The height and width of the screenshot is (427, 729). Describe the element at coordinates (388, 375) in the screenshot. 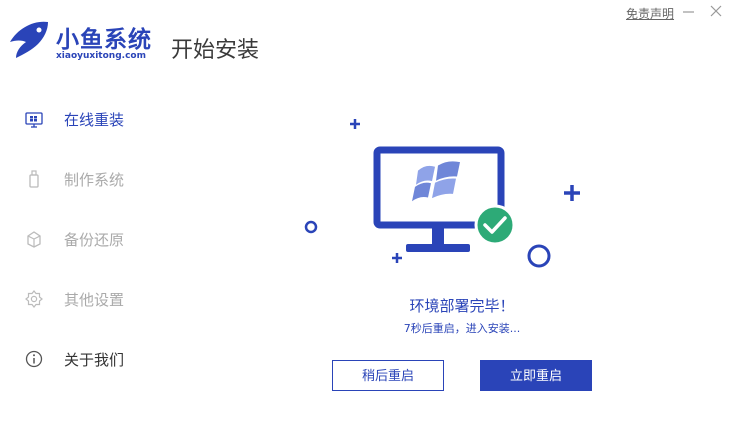

I see `restart-later-button: 稍后重启` at that location.